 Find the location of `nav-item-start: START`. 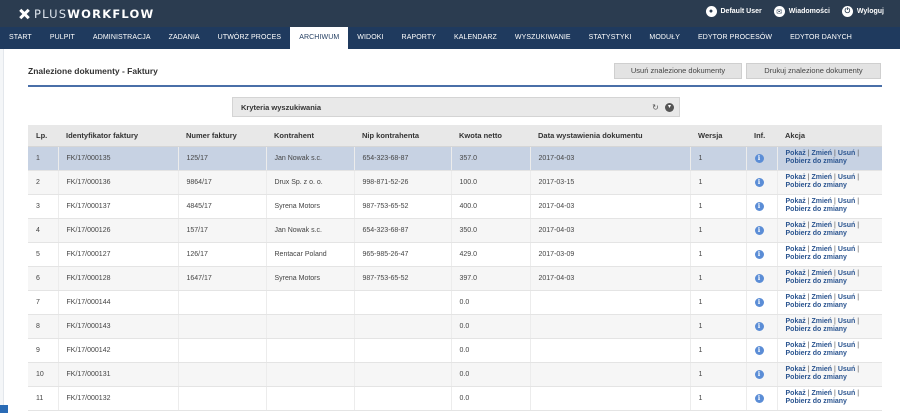

nav-item-start: START is located at coordinates (20, 38).